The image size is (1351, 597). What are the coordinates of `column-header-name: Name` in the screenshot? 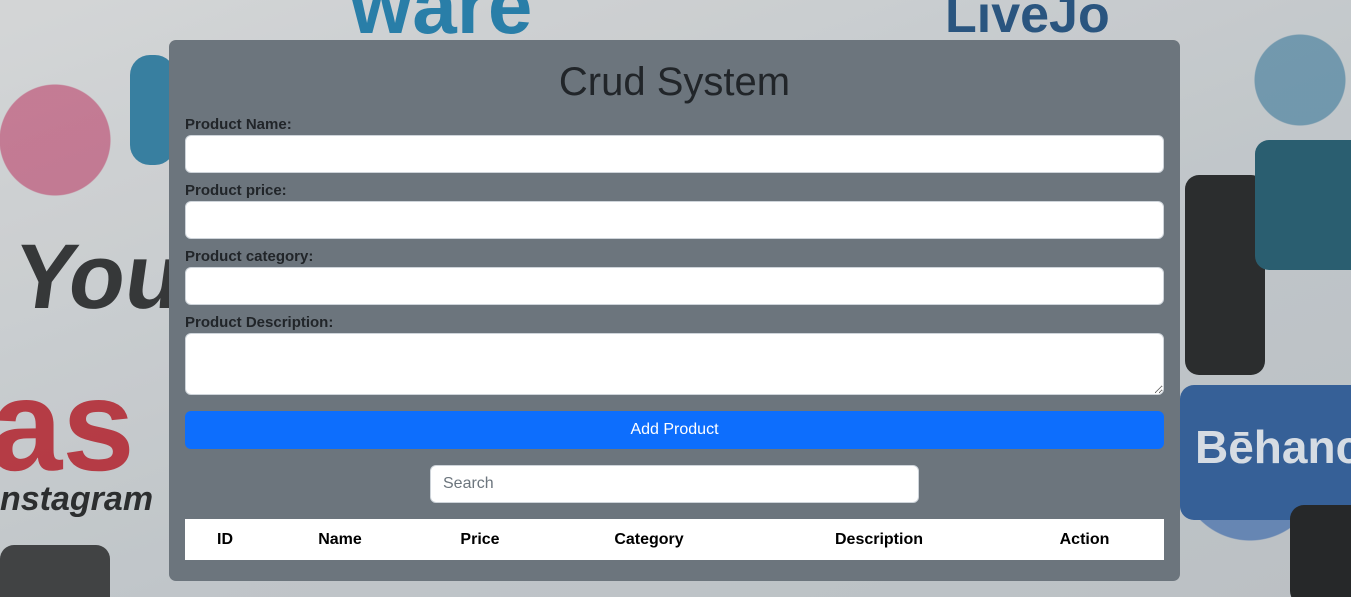 It's located at (340, 539).